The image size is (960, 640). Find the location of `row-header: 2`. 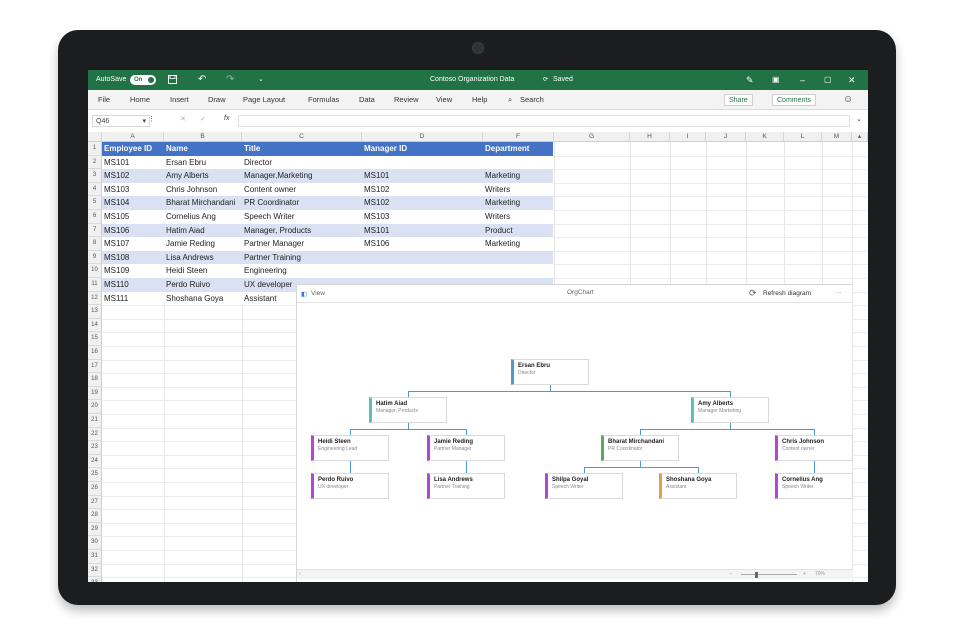

row-header: 2 is located at coordinates (95, 162).